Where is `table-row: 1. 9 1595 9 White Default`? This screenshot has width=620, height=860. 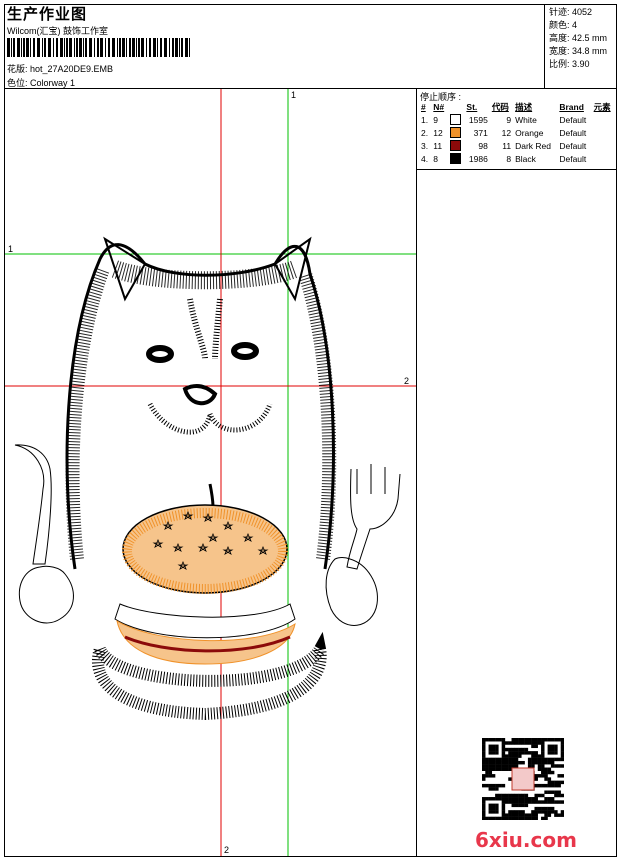
table-row: 1. 9 1595 9 White Default is located at coordinates (517, 119).